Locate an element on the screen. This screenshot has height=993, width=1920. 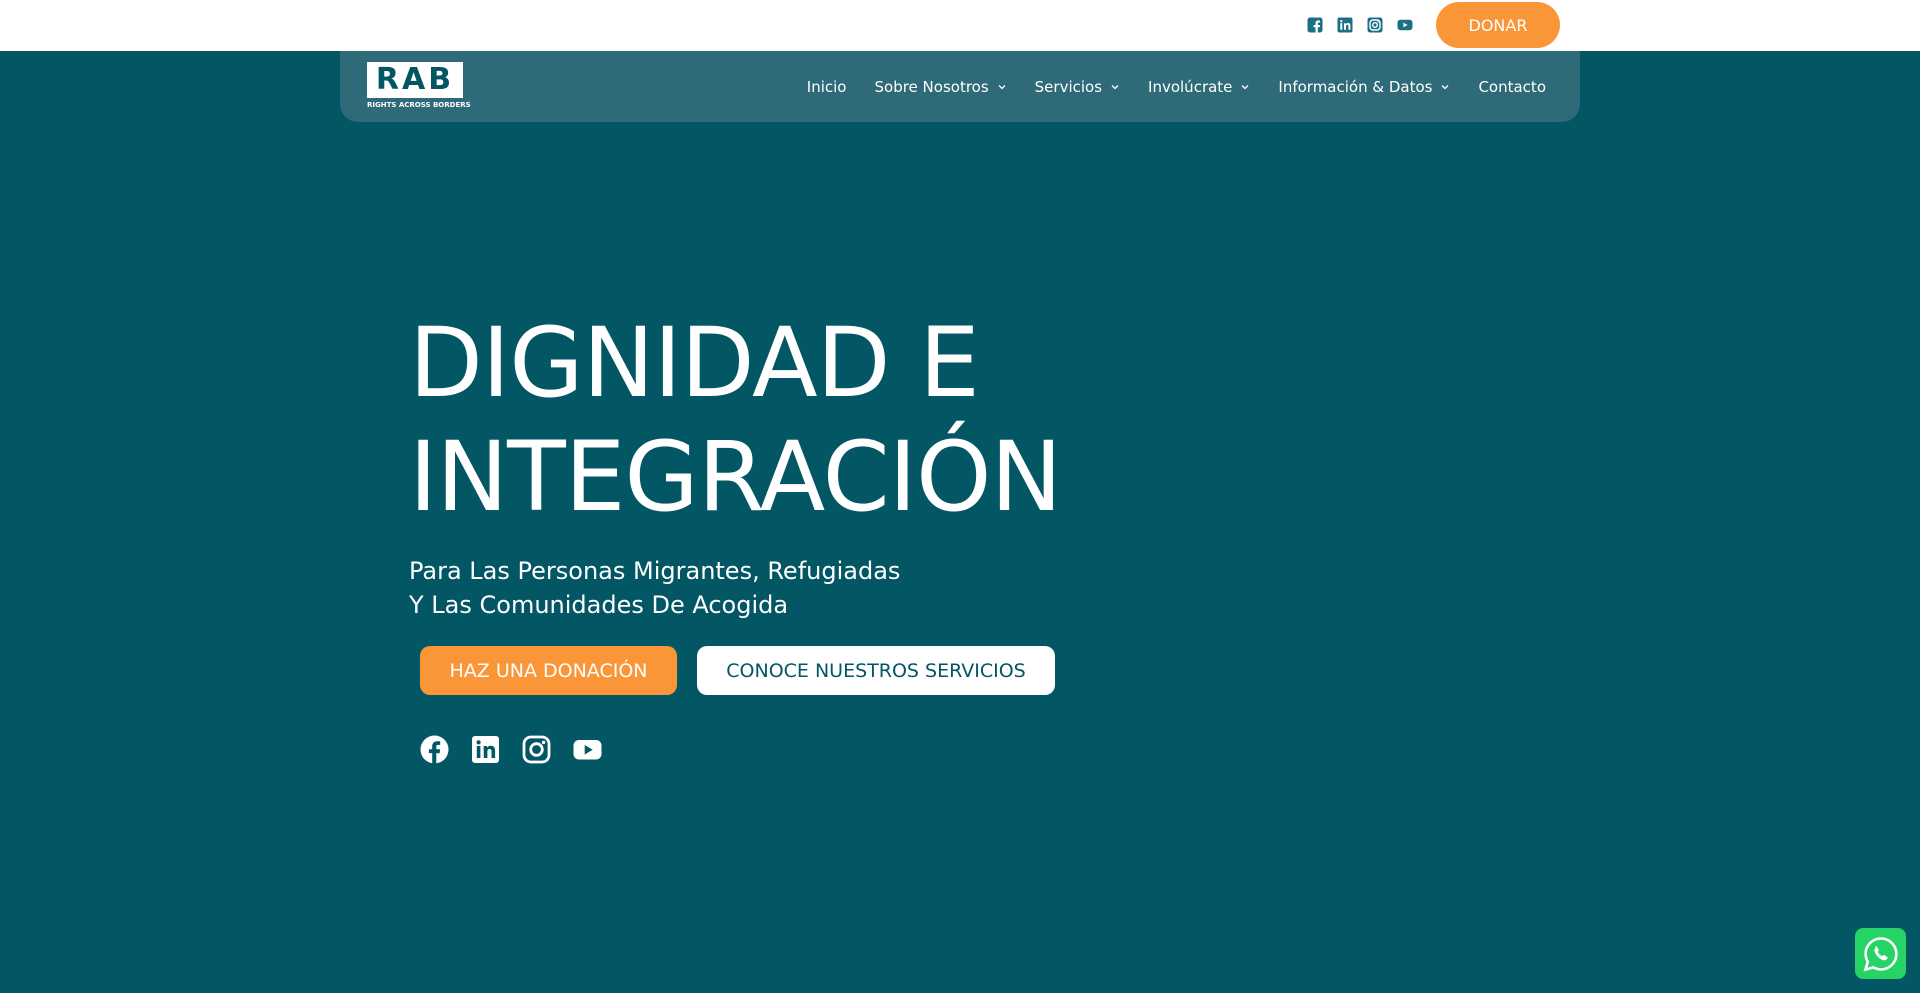
top-bar: DONAR is located at coordinates (960, 25).